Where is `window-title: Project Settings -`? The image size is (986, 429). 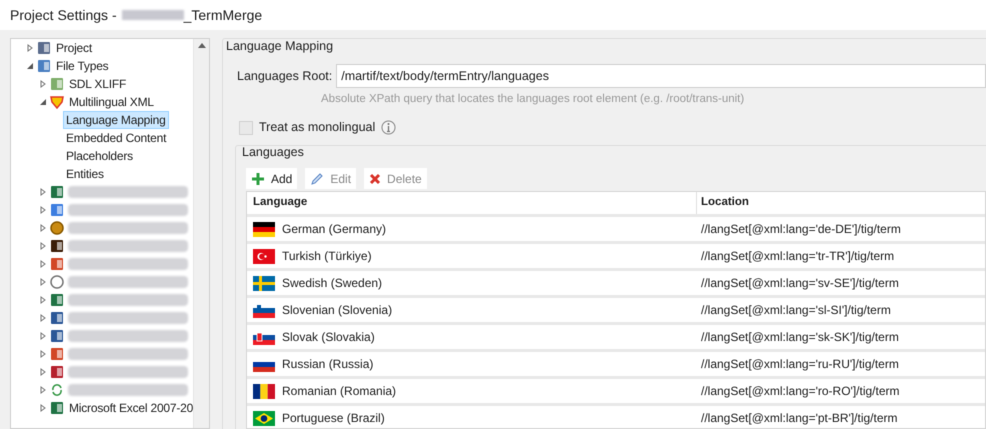
window-title: Project Settings - is located at coordinates (63, 15).